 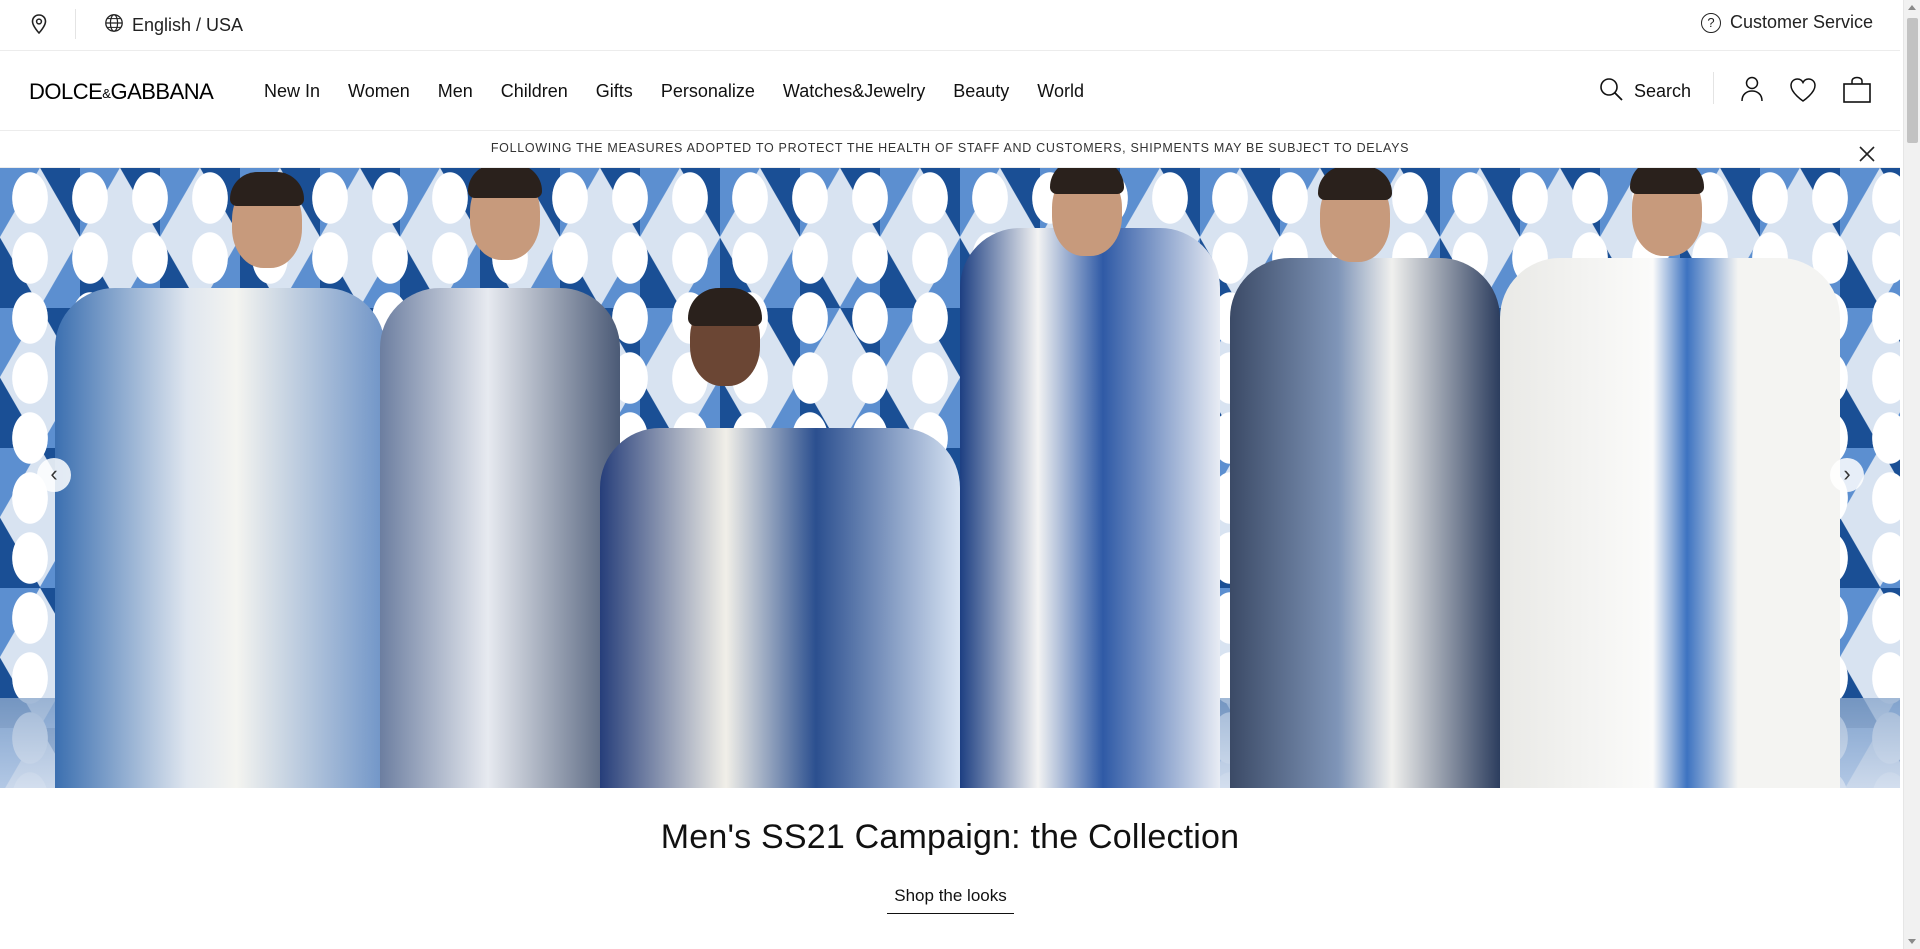 What do you see at coordinates (708, 91) in the screenshot?
I see `nav-item-personalize: Personalize` at bounding box center [708, 91].